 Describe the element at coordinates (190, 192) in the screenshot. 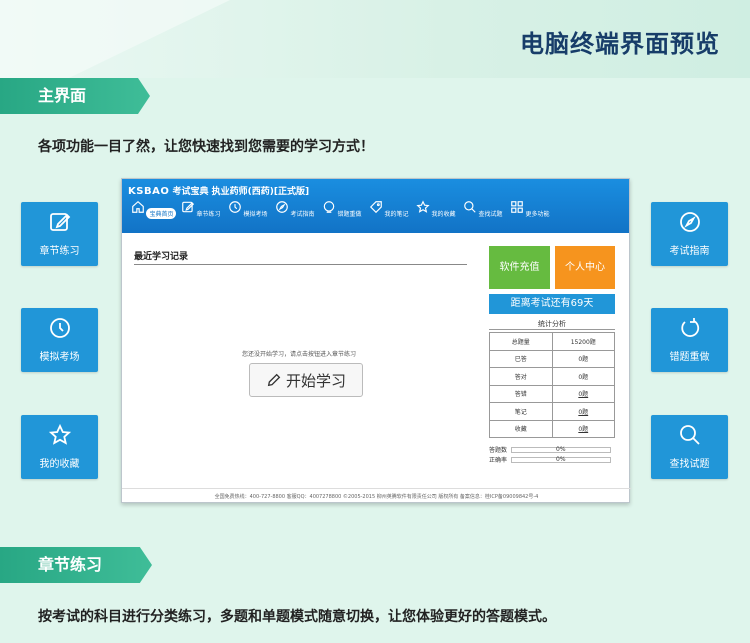

I see `brand-subtitle: 考试宝典` at that location.